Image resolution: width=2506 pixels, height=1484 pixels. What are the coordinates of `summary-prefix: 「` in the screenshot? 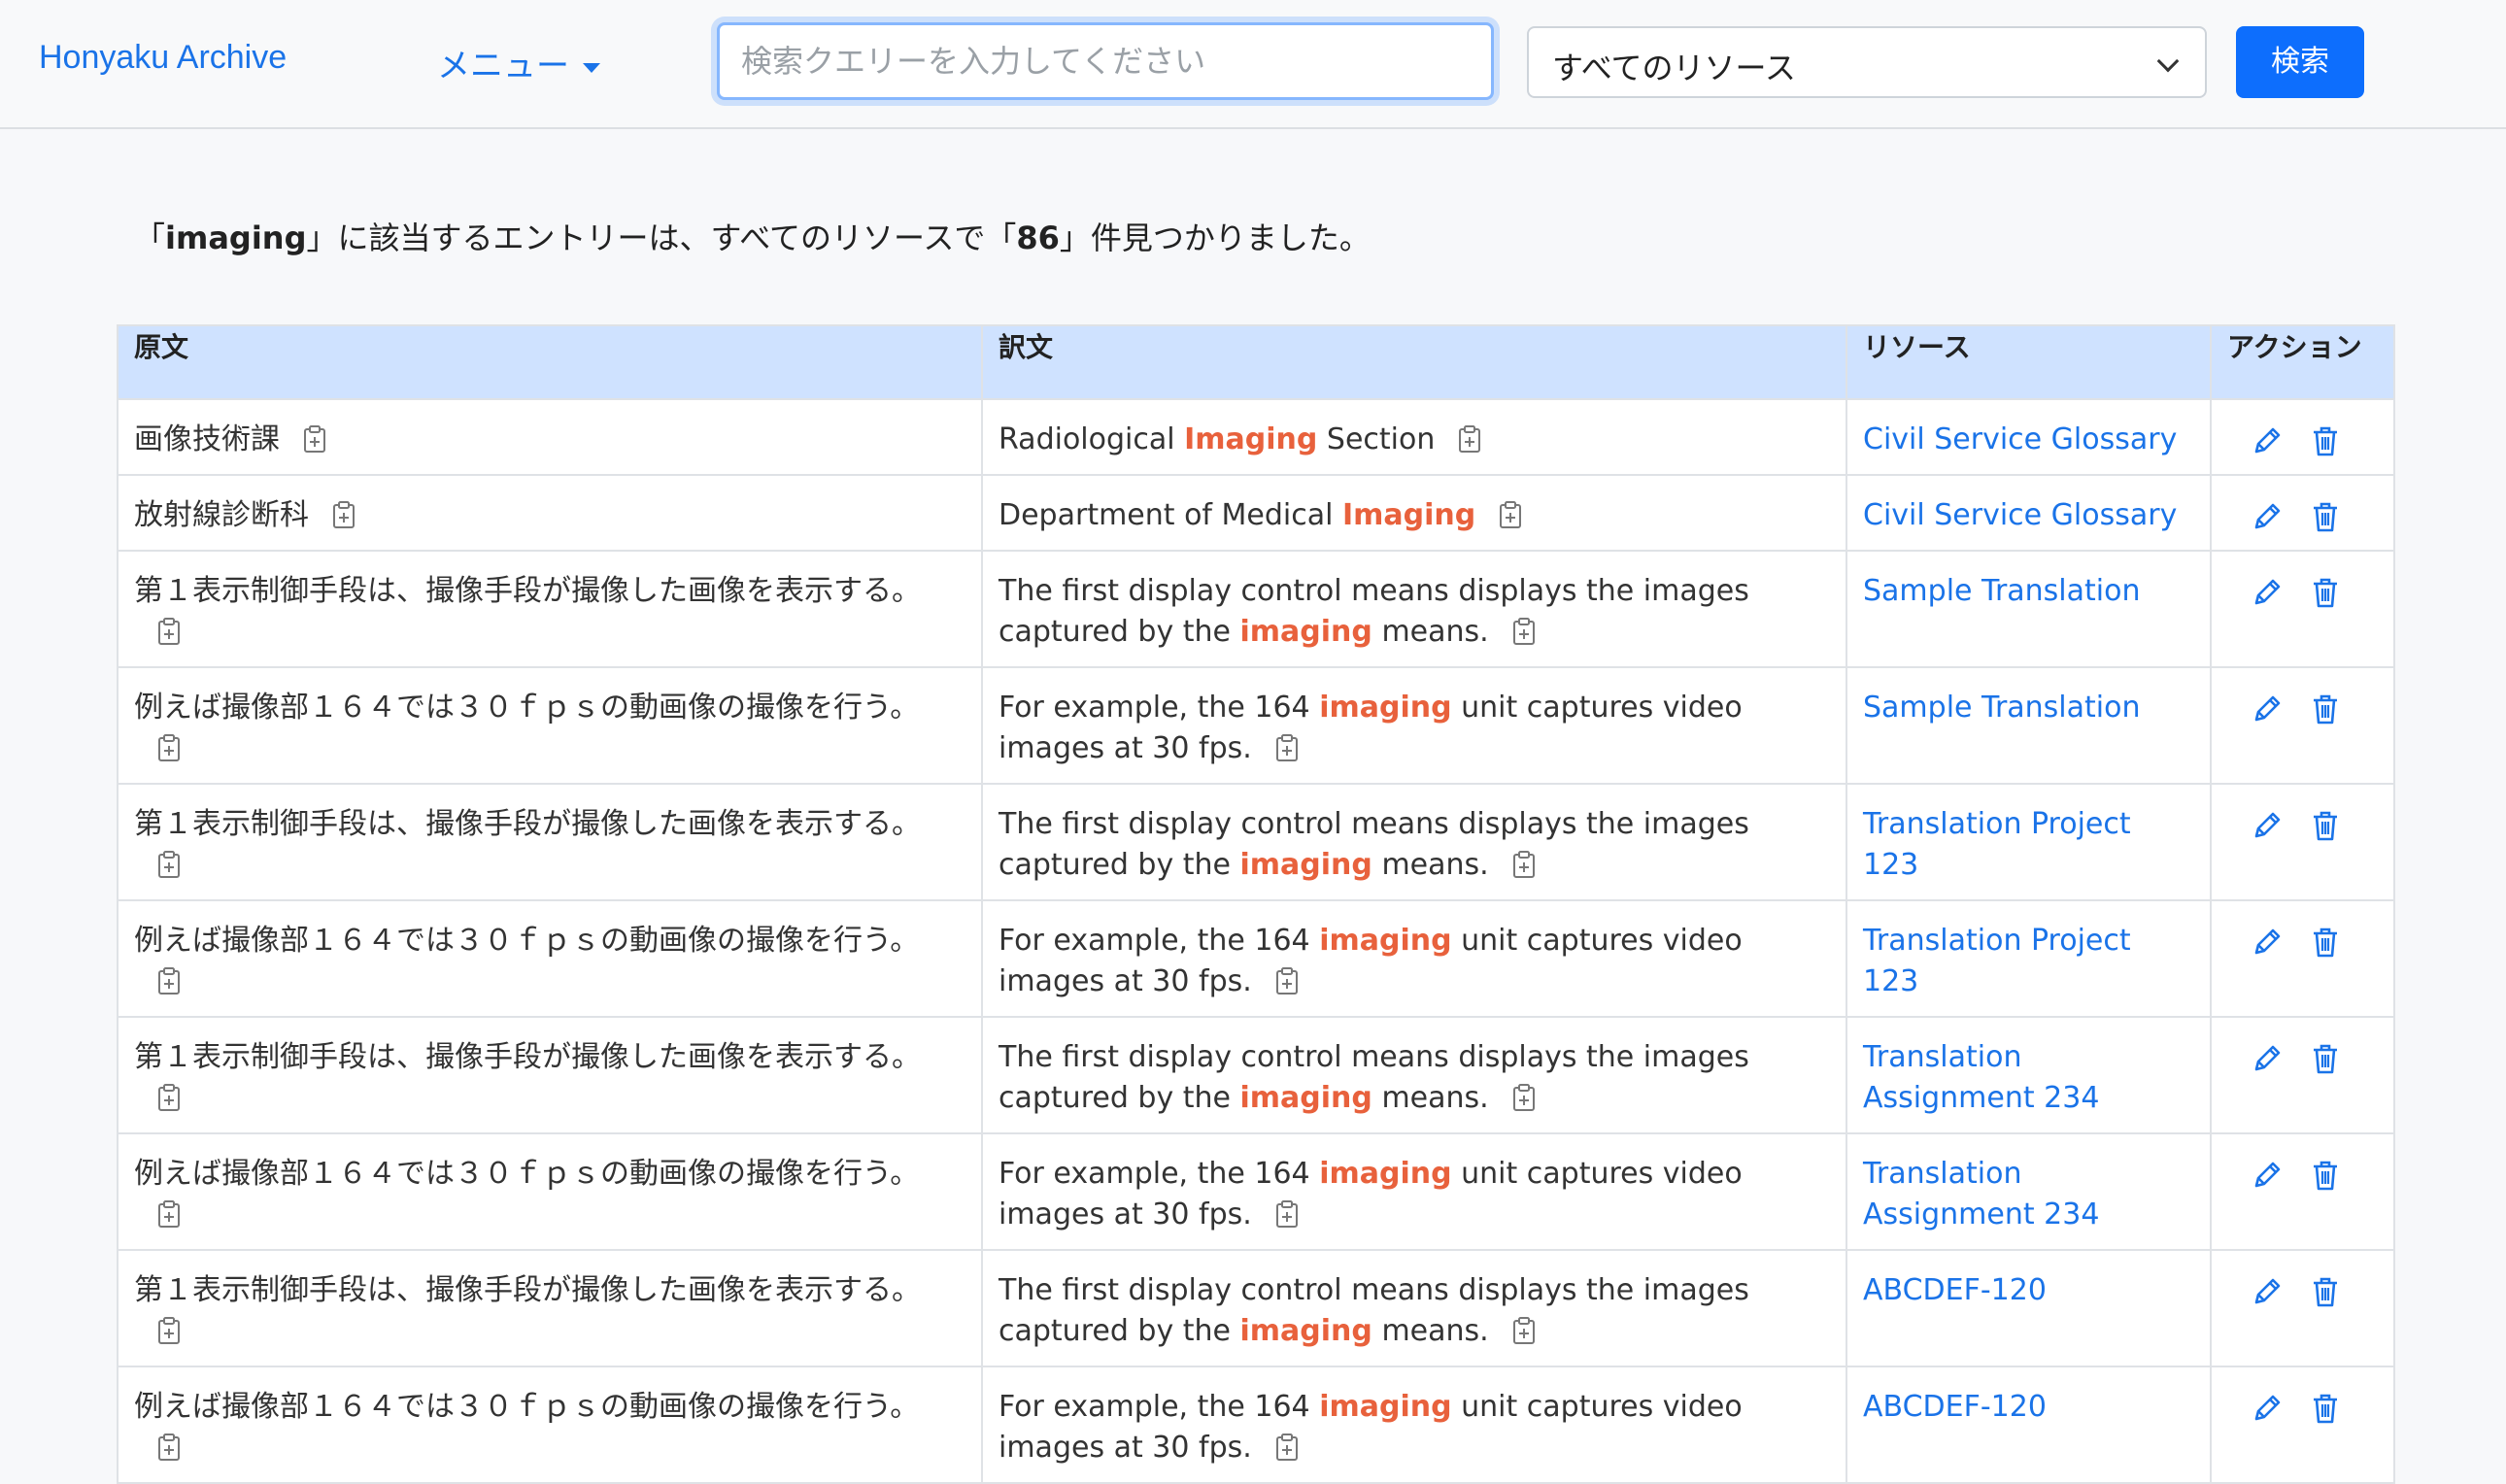 It's located at (150, 237).